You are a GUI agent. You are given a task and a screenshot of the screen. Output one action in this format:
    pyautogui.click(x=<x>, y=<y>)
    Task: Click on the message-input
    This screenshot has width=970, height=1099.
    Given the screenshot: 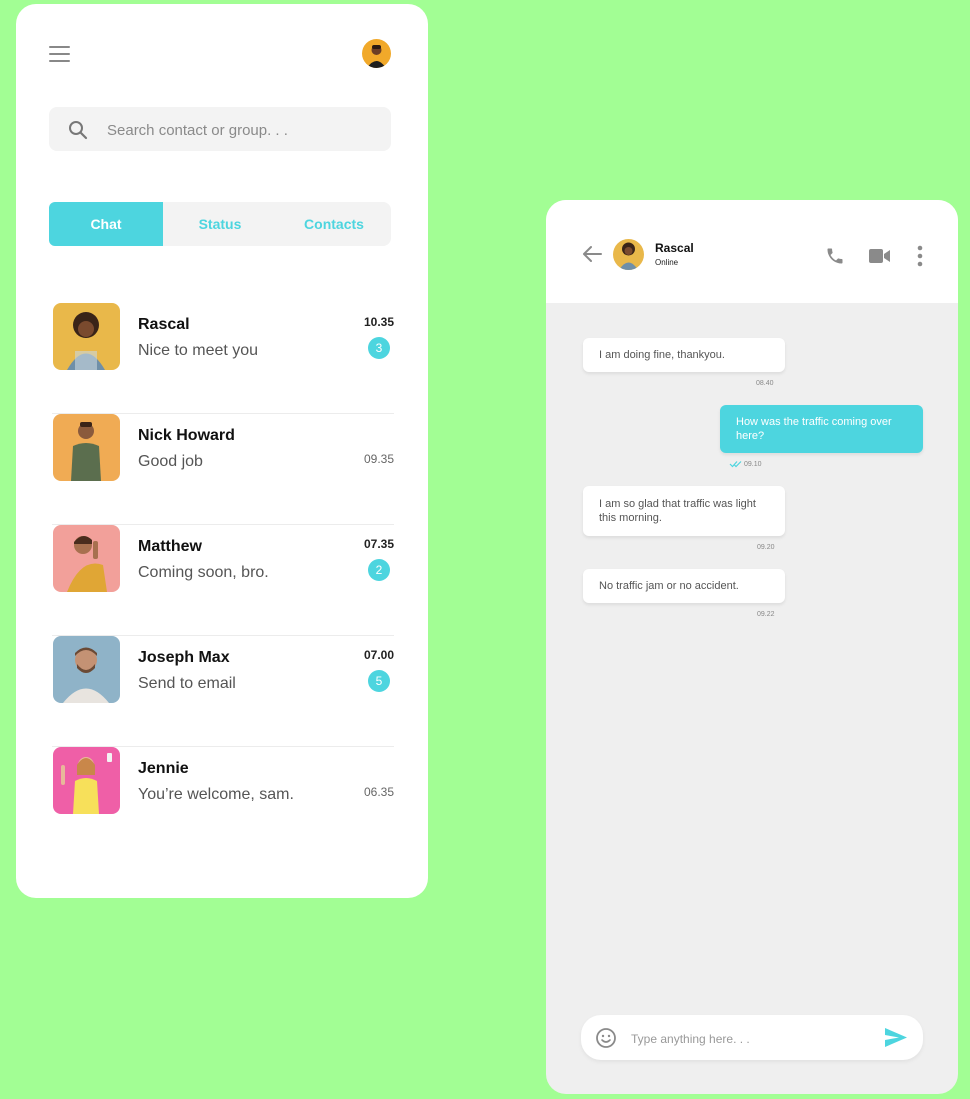 What is the action you would take?
    pyautogui.click(x=751, y=1038)
    